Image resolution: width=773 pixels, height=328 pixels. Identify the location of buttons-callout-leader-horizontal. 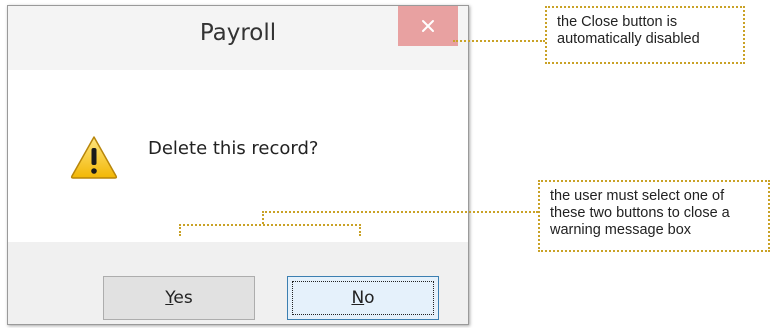
(400, 212).